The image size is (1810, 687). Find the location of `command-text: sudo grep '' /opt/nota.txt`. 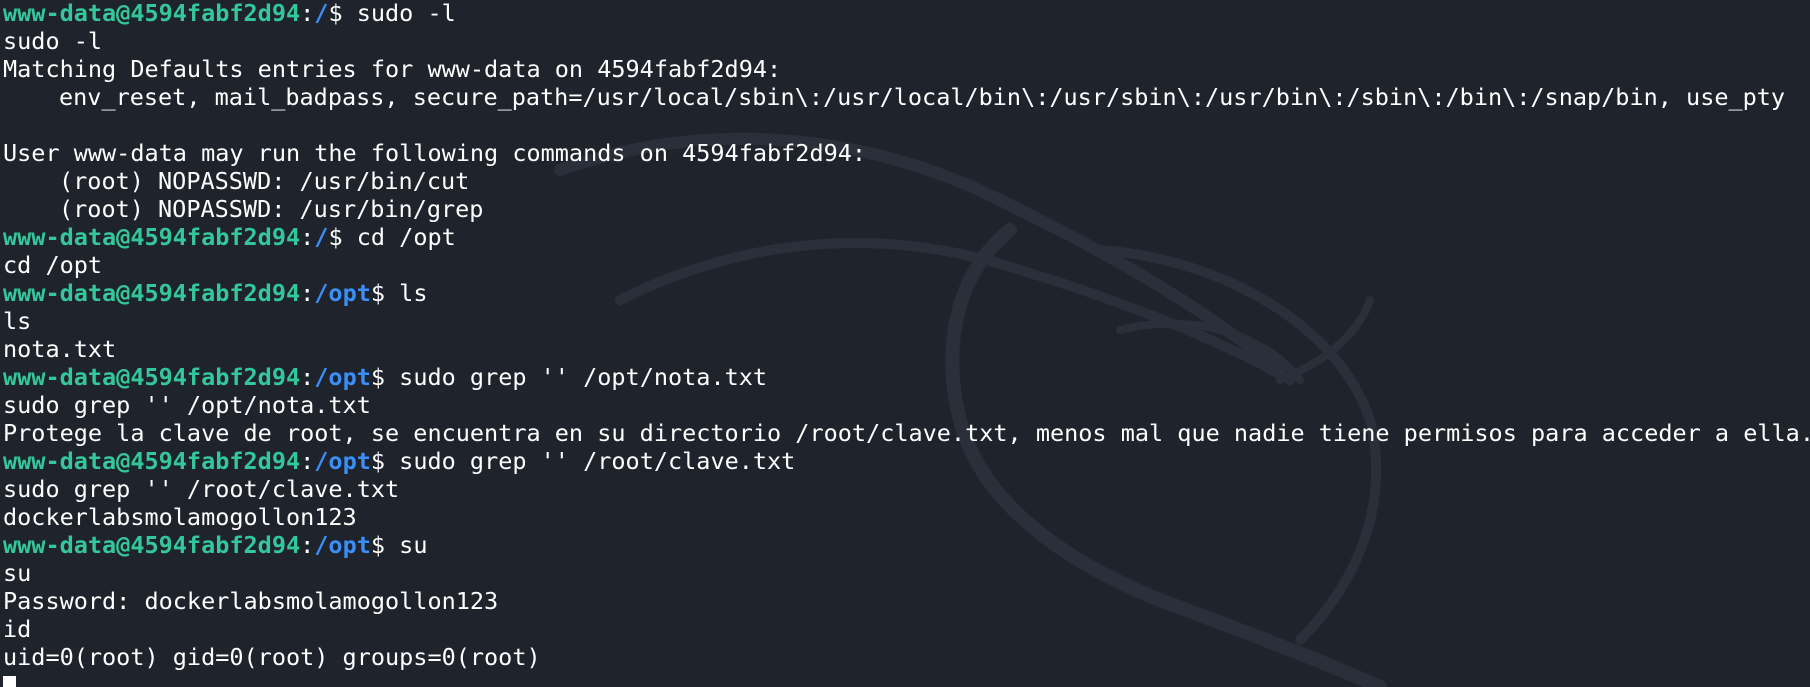

command-text: sudo grep '' /opt/nota.txt is located at coordinates (576, 377).